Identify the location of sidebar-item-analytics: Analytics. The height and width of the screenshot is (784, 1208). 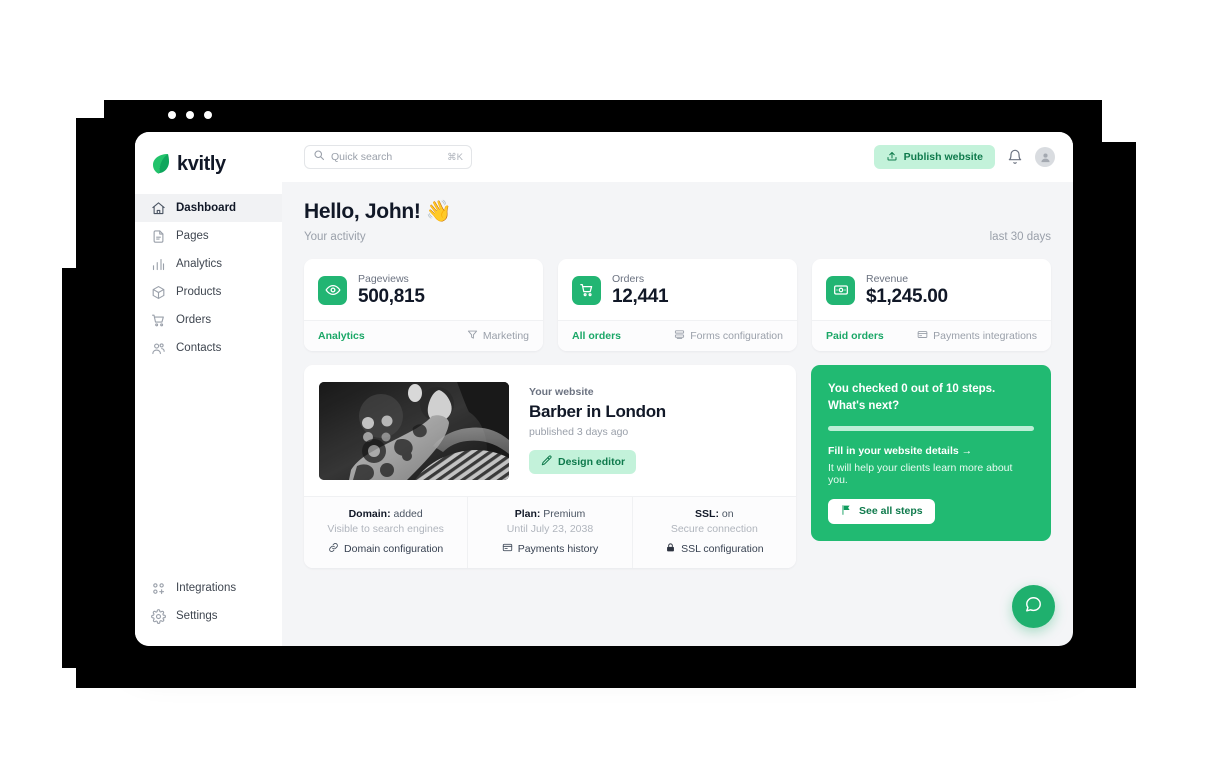
(208, 264).